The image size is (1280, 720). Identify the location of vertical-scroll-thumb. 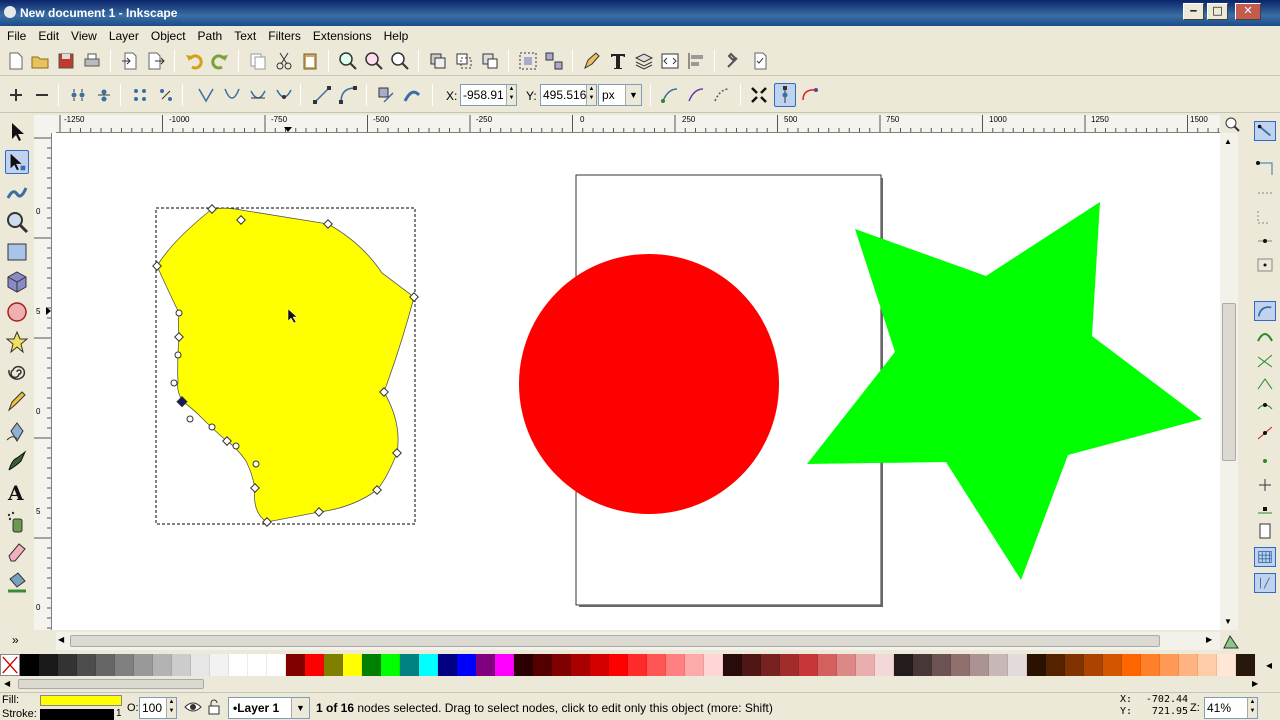
(1229, 382).